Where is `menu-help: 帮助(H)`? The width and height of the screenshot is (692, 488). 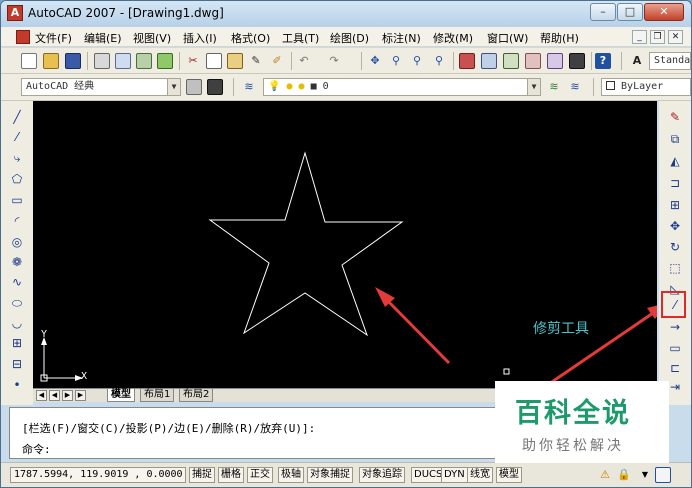 menu-help: 帮助(H) is located at coordinates (559, 38).